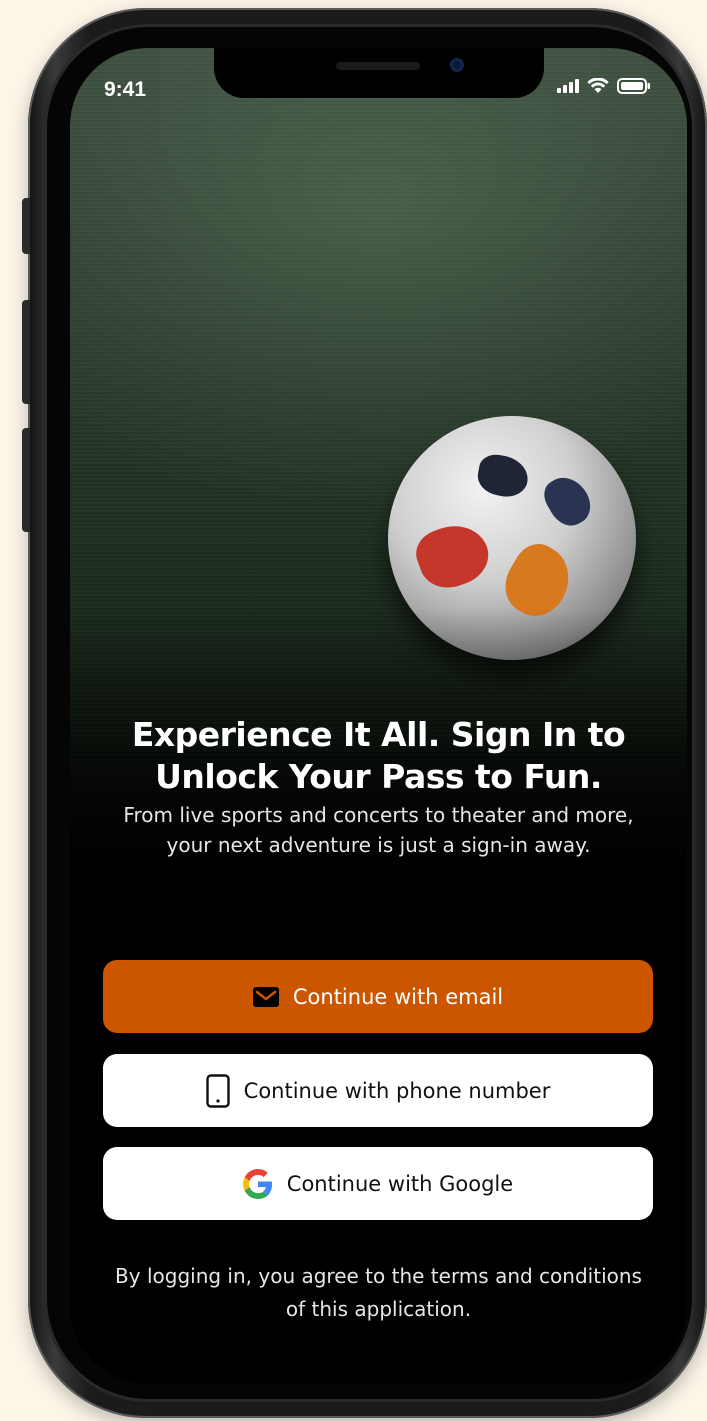 This screenshot has width=707, height=1421. What do you see at coordinates (633, 86) in the screenshot?
I see `battery-icon` at bounding box center [633, 86].